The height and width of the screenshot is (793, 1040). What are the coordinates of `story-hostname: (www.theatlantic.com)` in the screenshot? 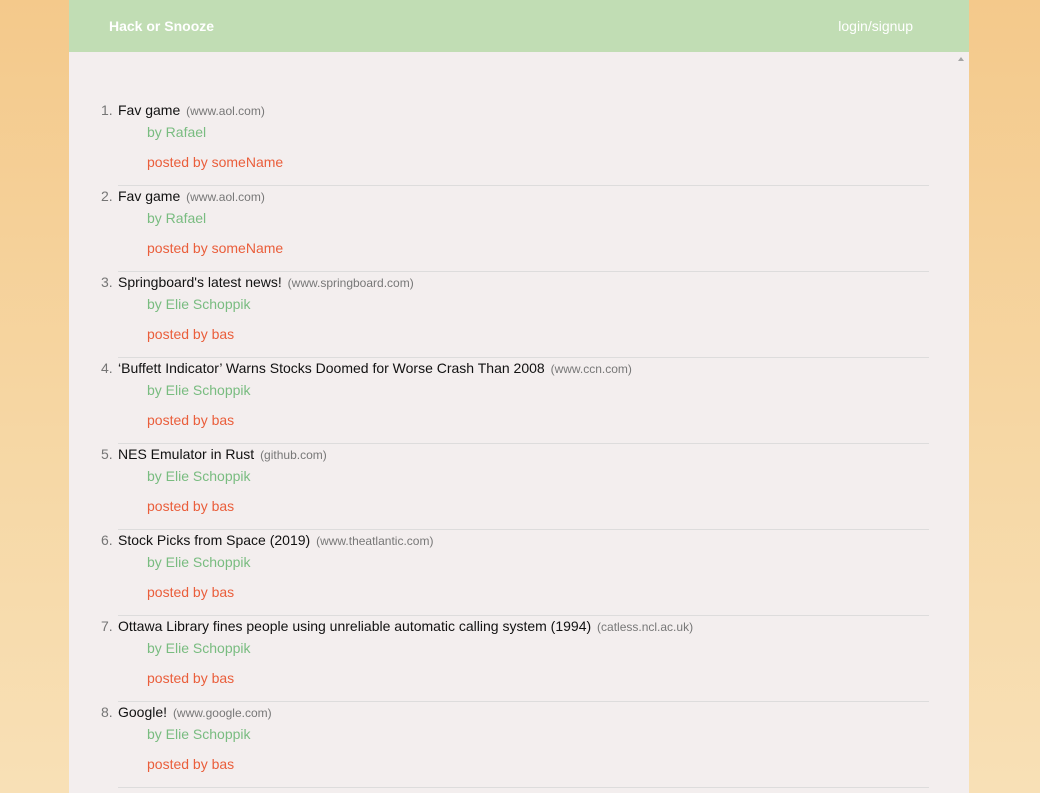 It's located at (375, 541).